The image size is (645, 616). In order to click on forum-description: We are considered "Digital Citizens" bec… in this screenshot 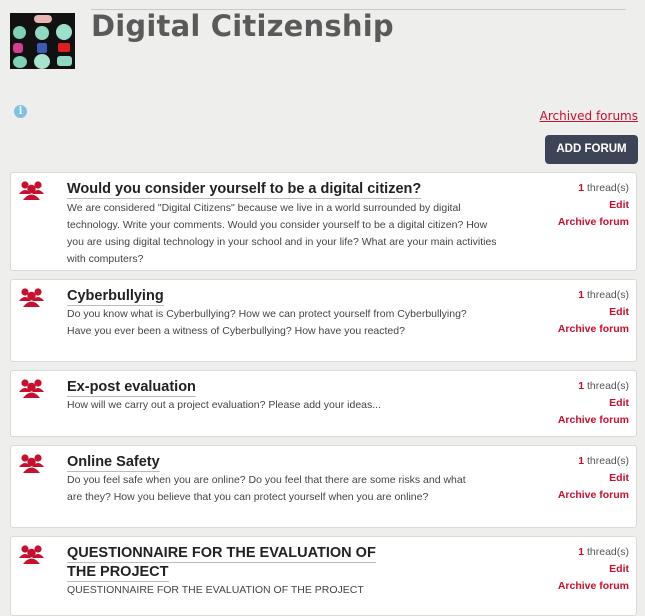, I will do `click(282, 233)`.